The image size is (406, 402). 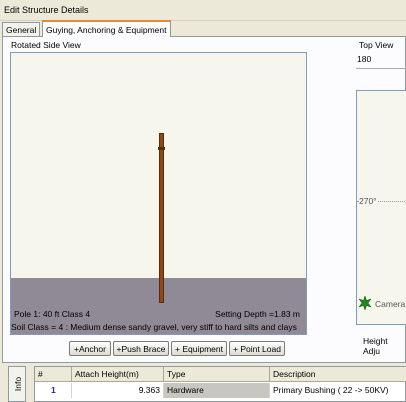 What do you see at coordinates (118, 374) in the screenshot?
I see `column-header-attach-height: Attach Height(m)` at bounding box center [118, 374].